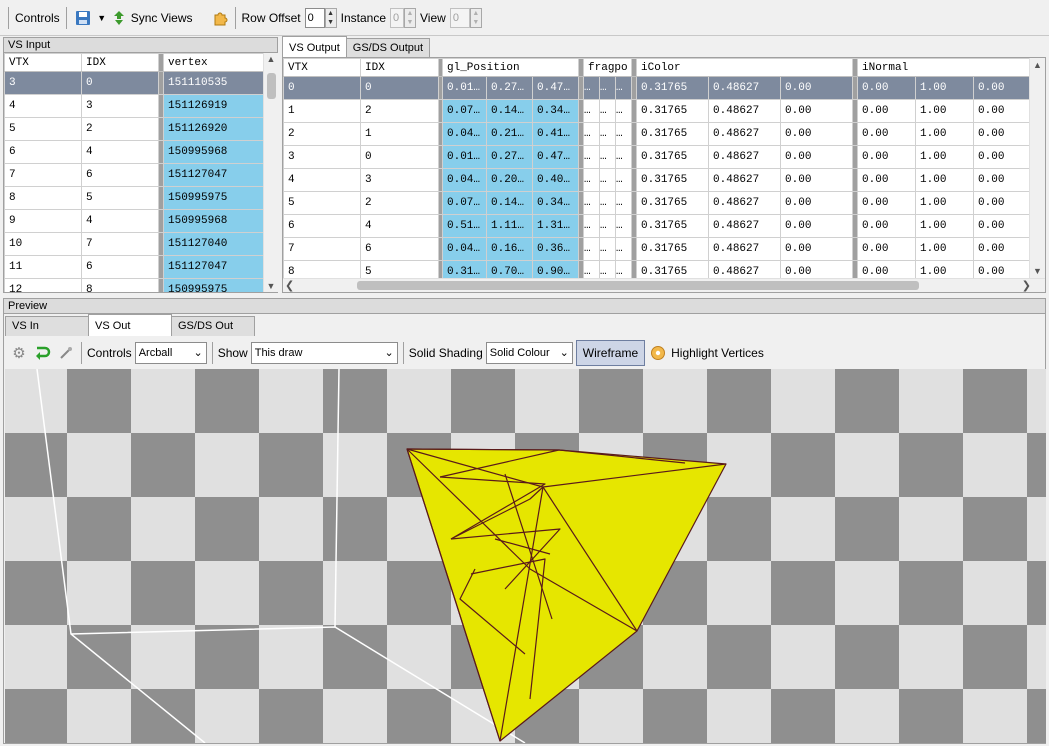 Image resolution: width=1049 pixels, height=746 pixels. What do you see at coordinates (608, 67) in the screenshot?
I see `column-header-fragpo: fragpo` at bounding box center [608, 67].